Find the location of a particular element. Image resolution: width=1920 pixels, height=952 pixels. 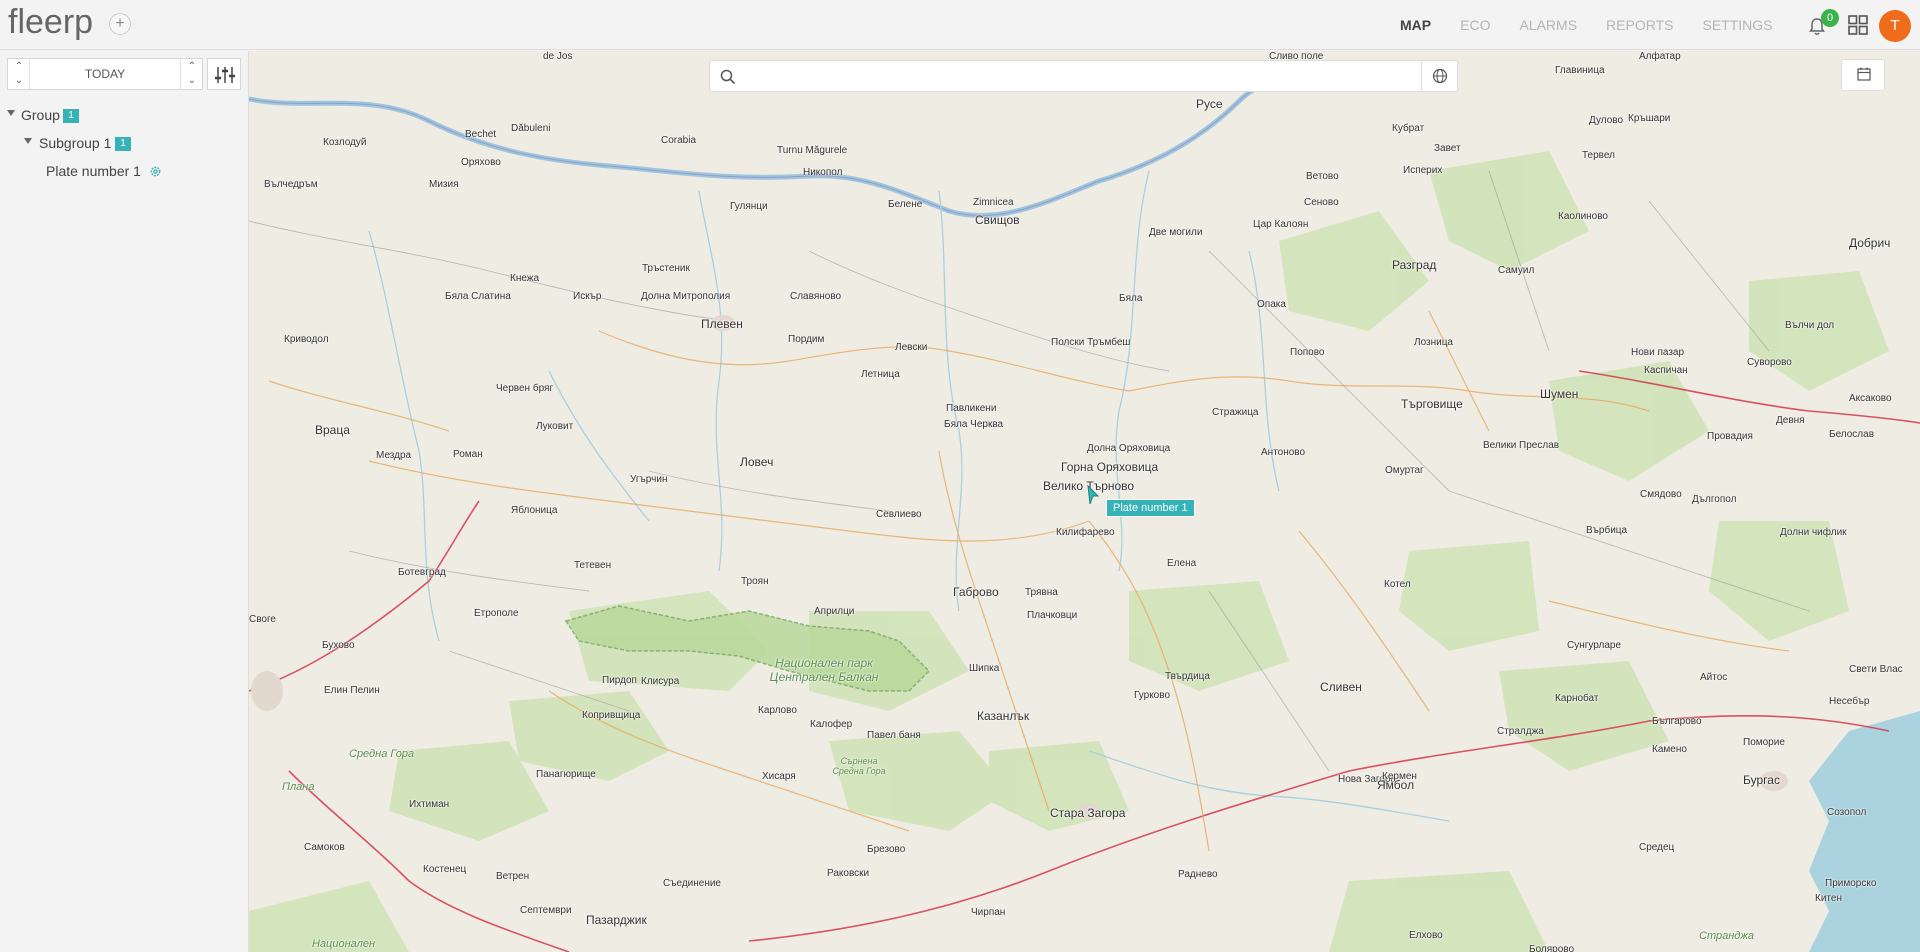

map-place-label: Килифарево is located at coordinates (1085, 532).